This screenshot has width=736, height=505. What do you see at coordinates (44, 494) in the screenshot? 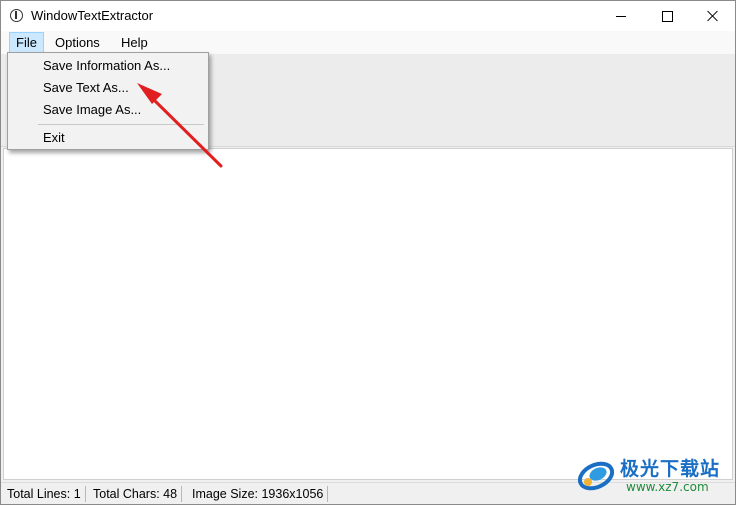
I see `status-total-lines: Total Lines: 1` at bounding box center [44, 494].